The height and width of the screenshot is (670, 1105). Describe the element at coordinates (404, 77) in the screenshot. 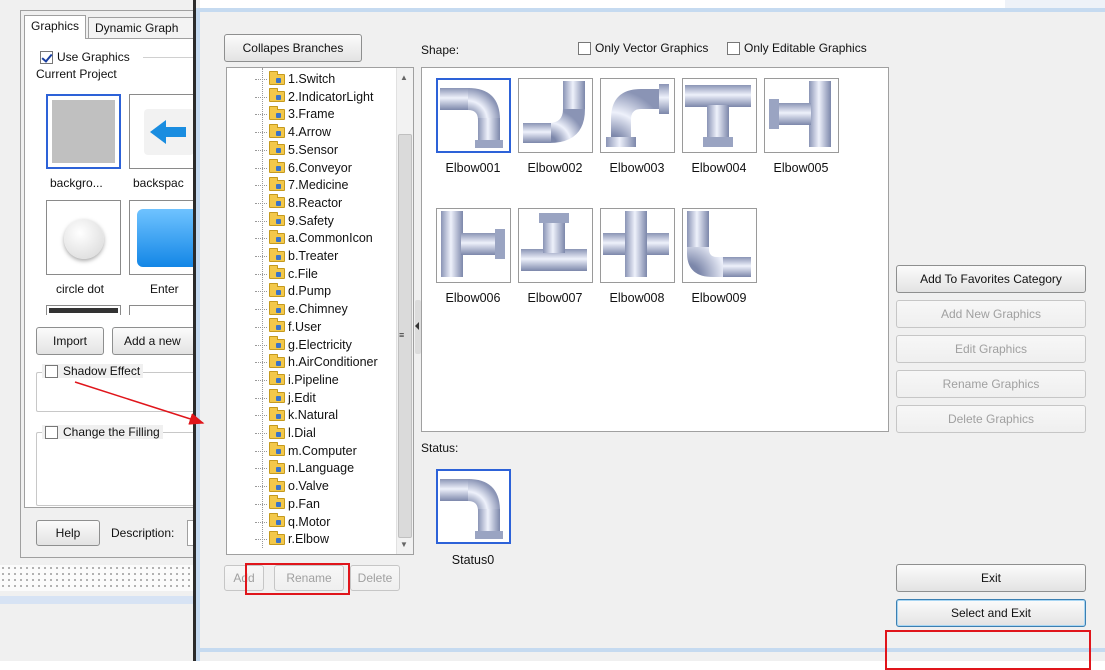

I see `scroll-up-icon: ▲` at that location.